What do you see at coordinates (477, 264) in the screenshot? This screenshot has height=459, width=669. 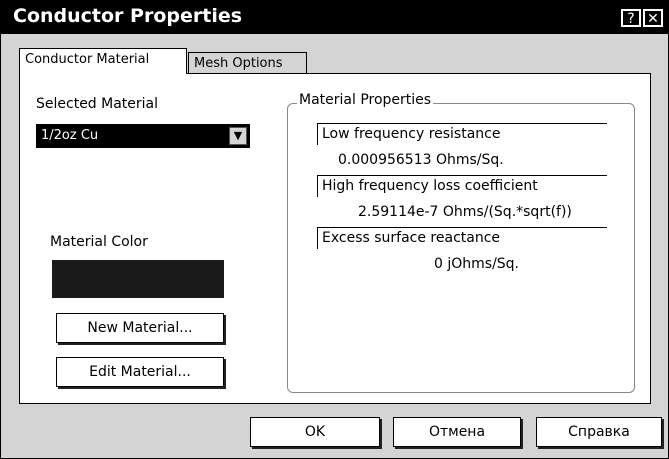 I see `excess-surface-reactance-value: 0 jOhms/Sq.` at bounding box center [477, 264].